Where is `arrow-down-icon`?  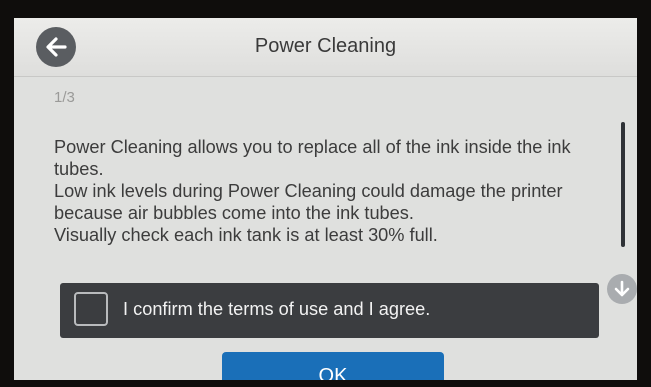
arrow-down-icon is located at coordinates (622, 288).